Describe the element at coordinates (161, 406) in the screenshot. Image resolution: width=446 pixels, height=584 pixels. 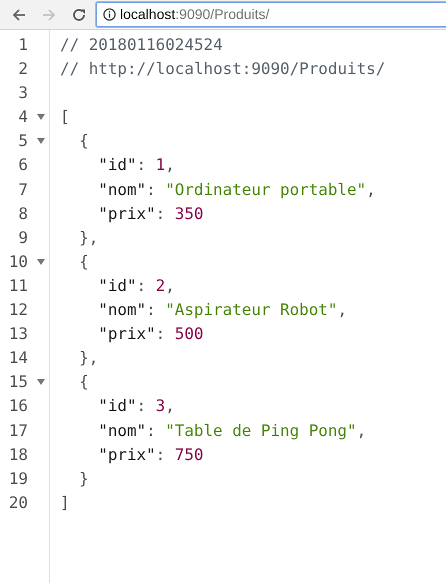
I see `number-value: 3` at that location.